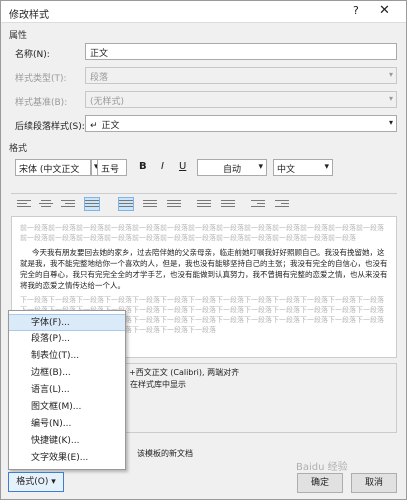  Describe the element at coordinates (258, 204) in the screenshot. I see `decrease-indent-icon` at that location.